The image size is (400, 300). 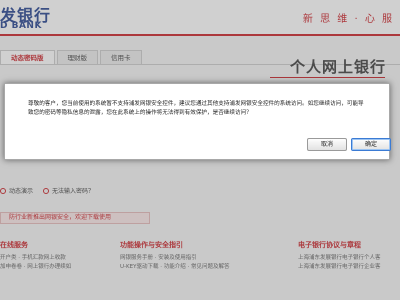 I want to click on ok-button: 确定, so click(x=371, y=144).